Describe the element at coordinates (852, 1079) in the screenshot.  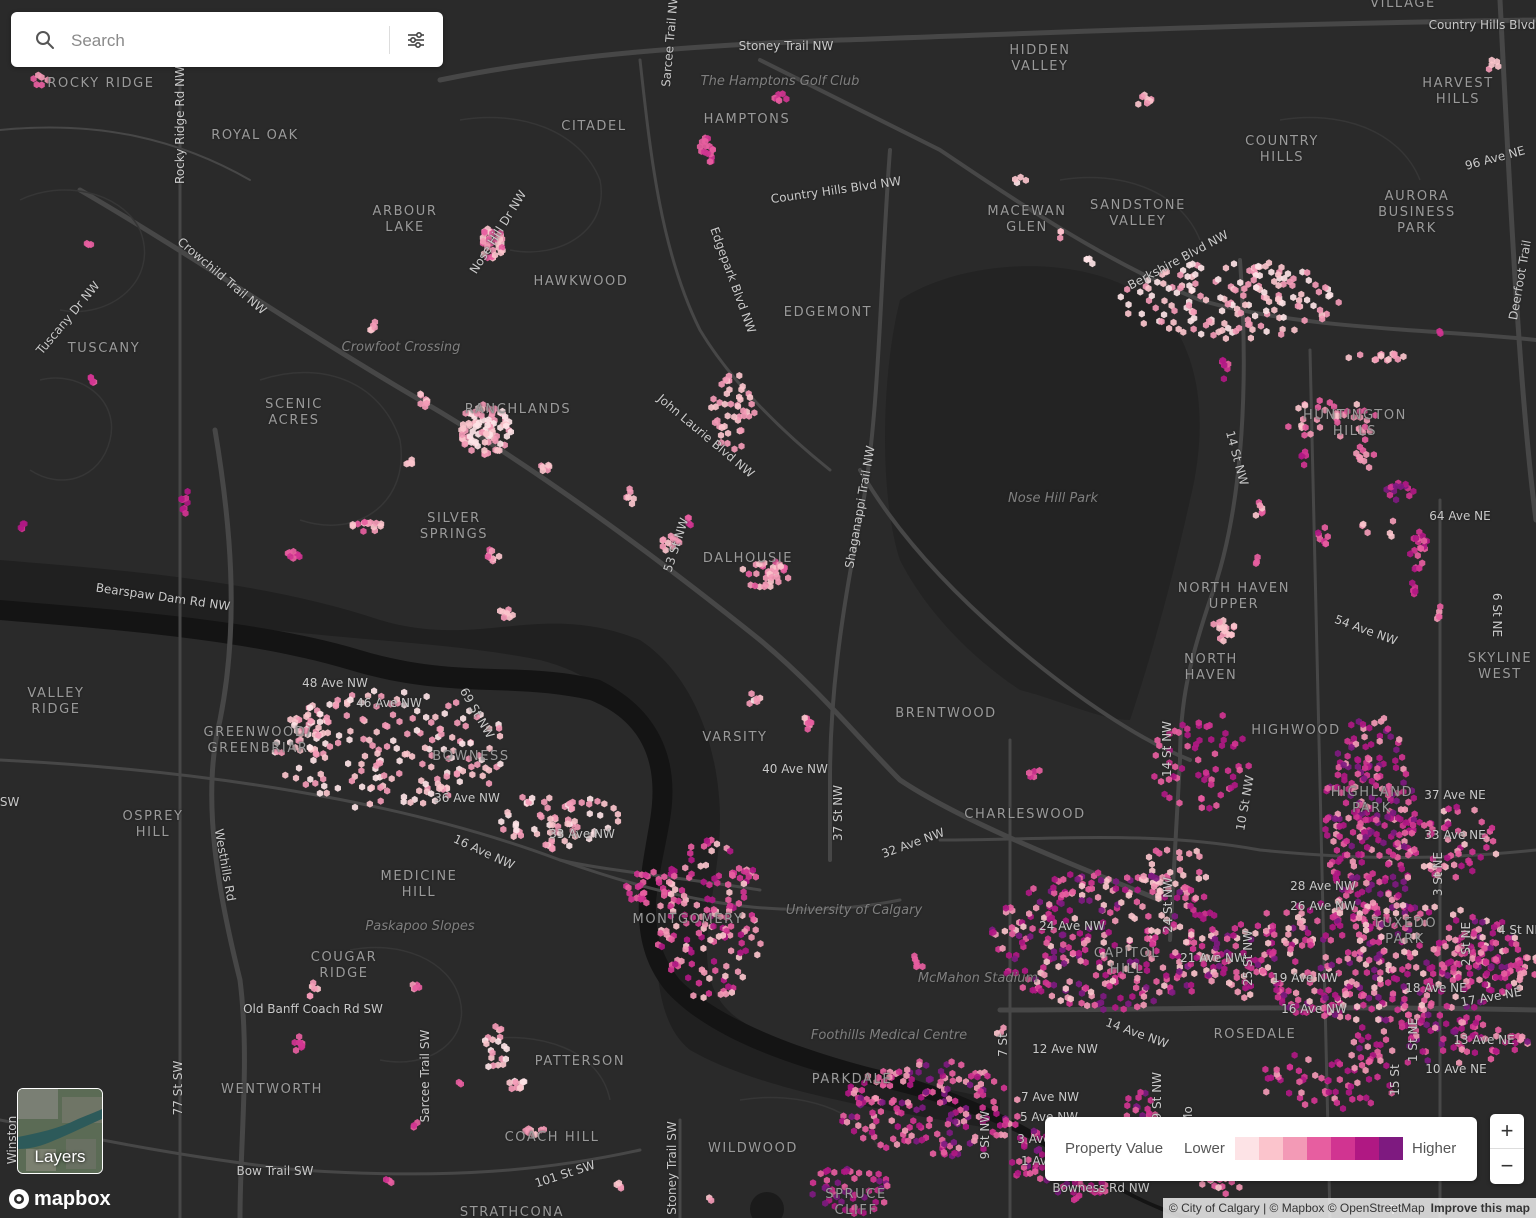
I see `neighbourhood-label: PARKDALE` at that location.